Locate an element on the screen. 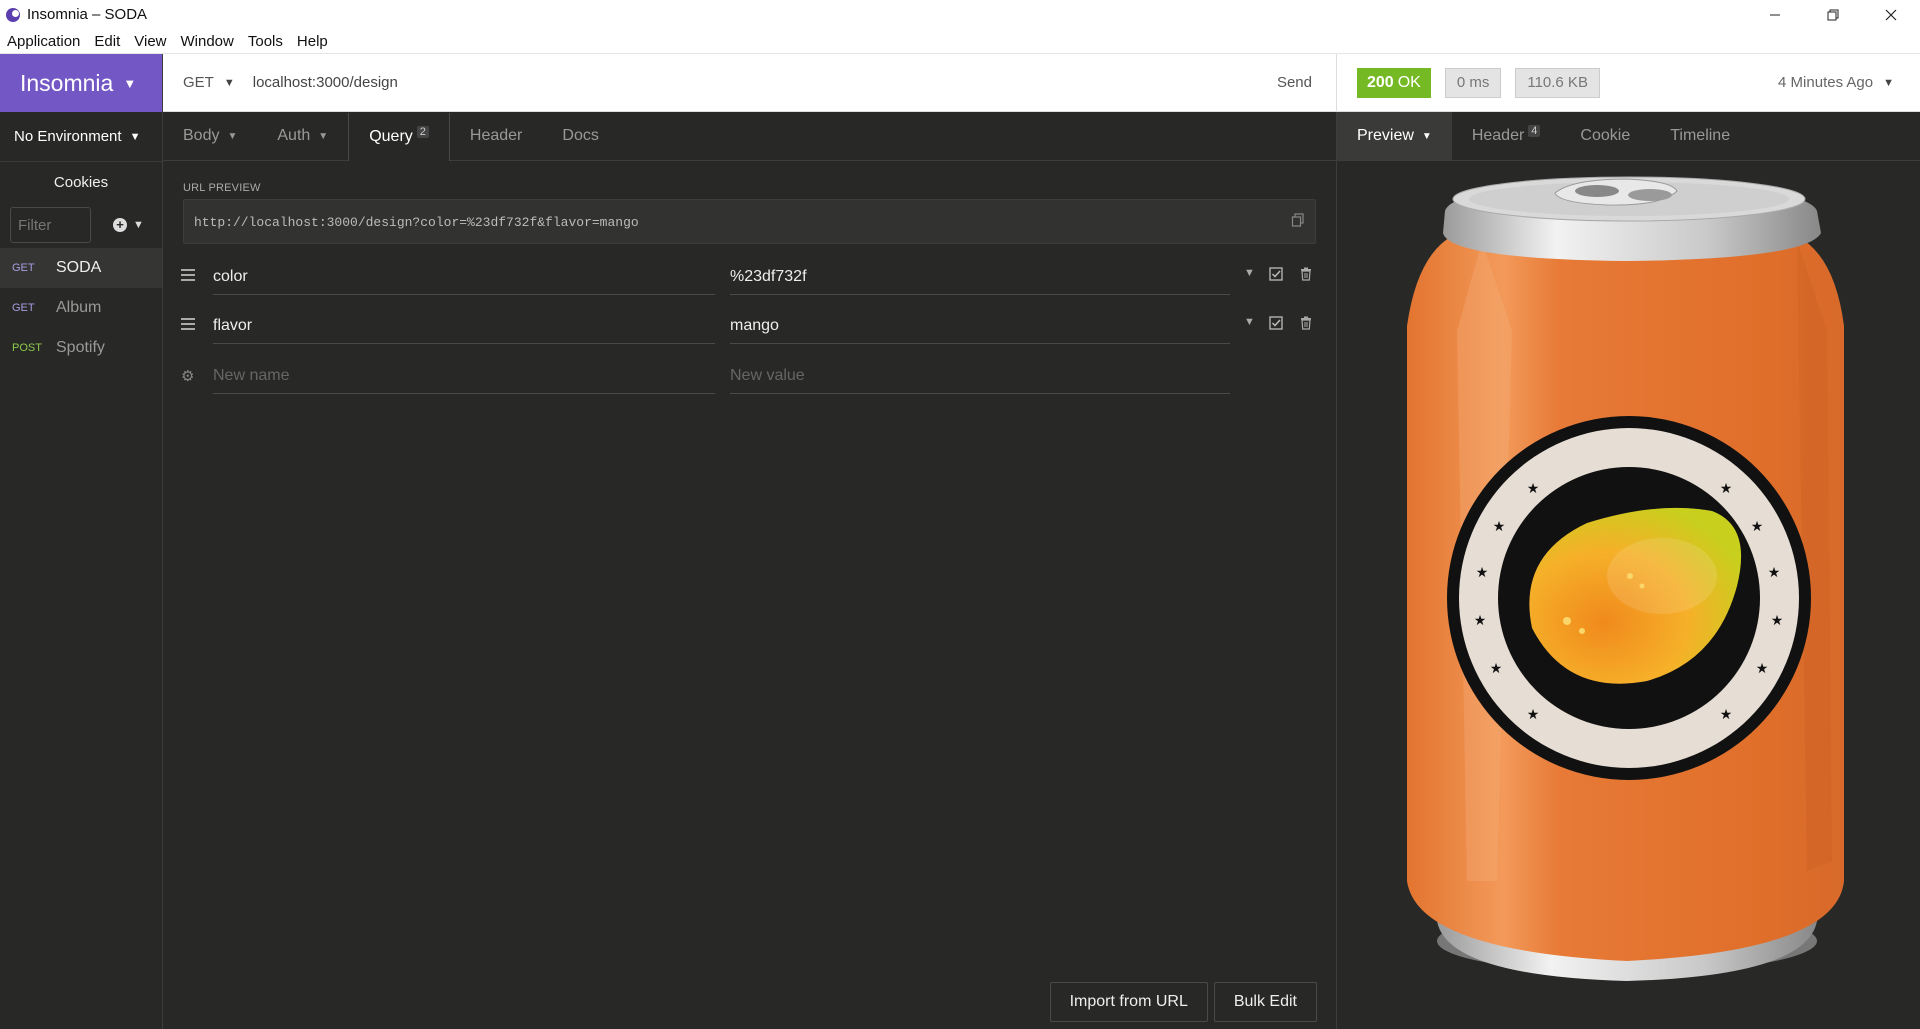  tab-body: Body ▼ is located at coordinates (210, 136).